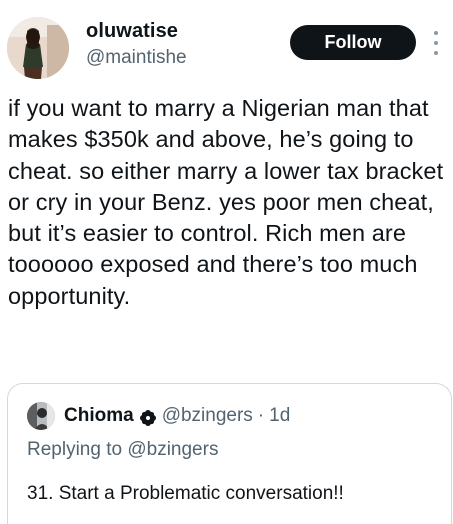 This screenshot has height=524, width=453. I want to click on verified-flower-badge-icon, so click(147, 417).